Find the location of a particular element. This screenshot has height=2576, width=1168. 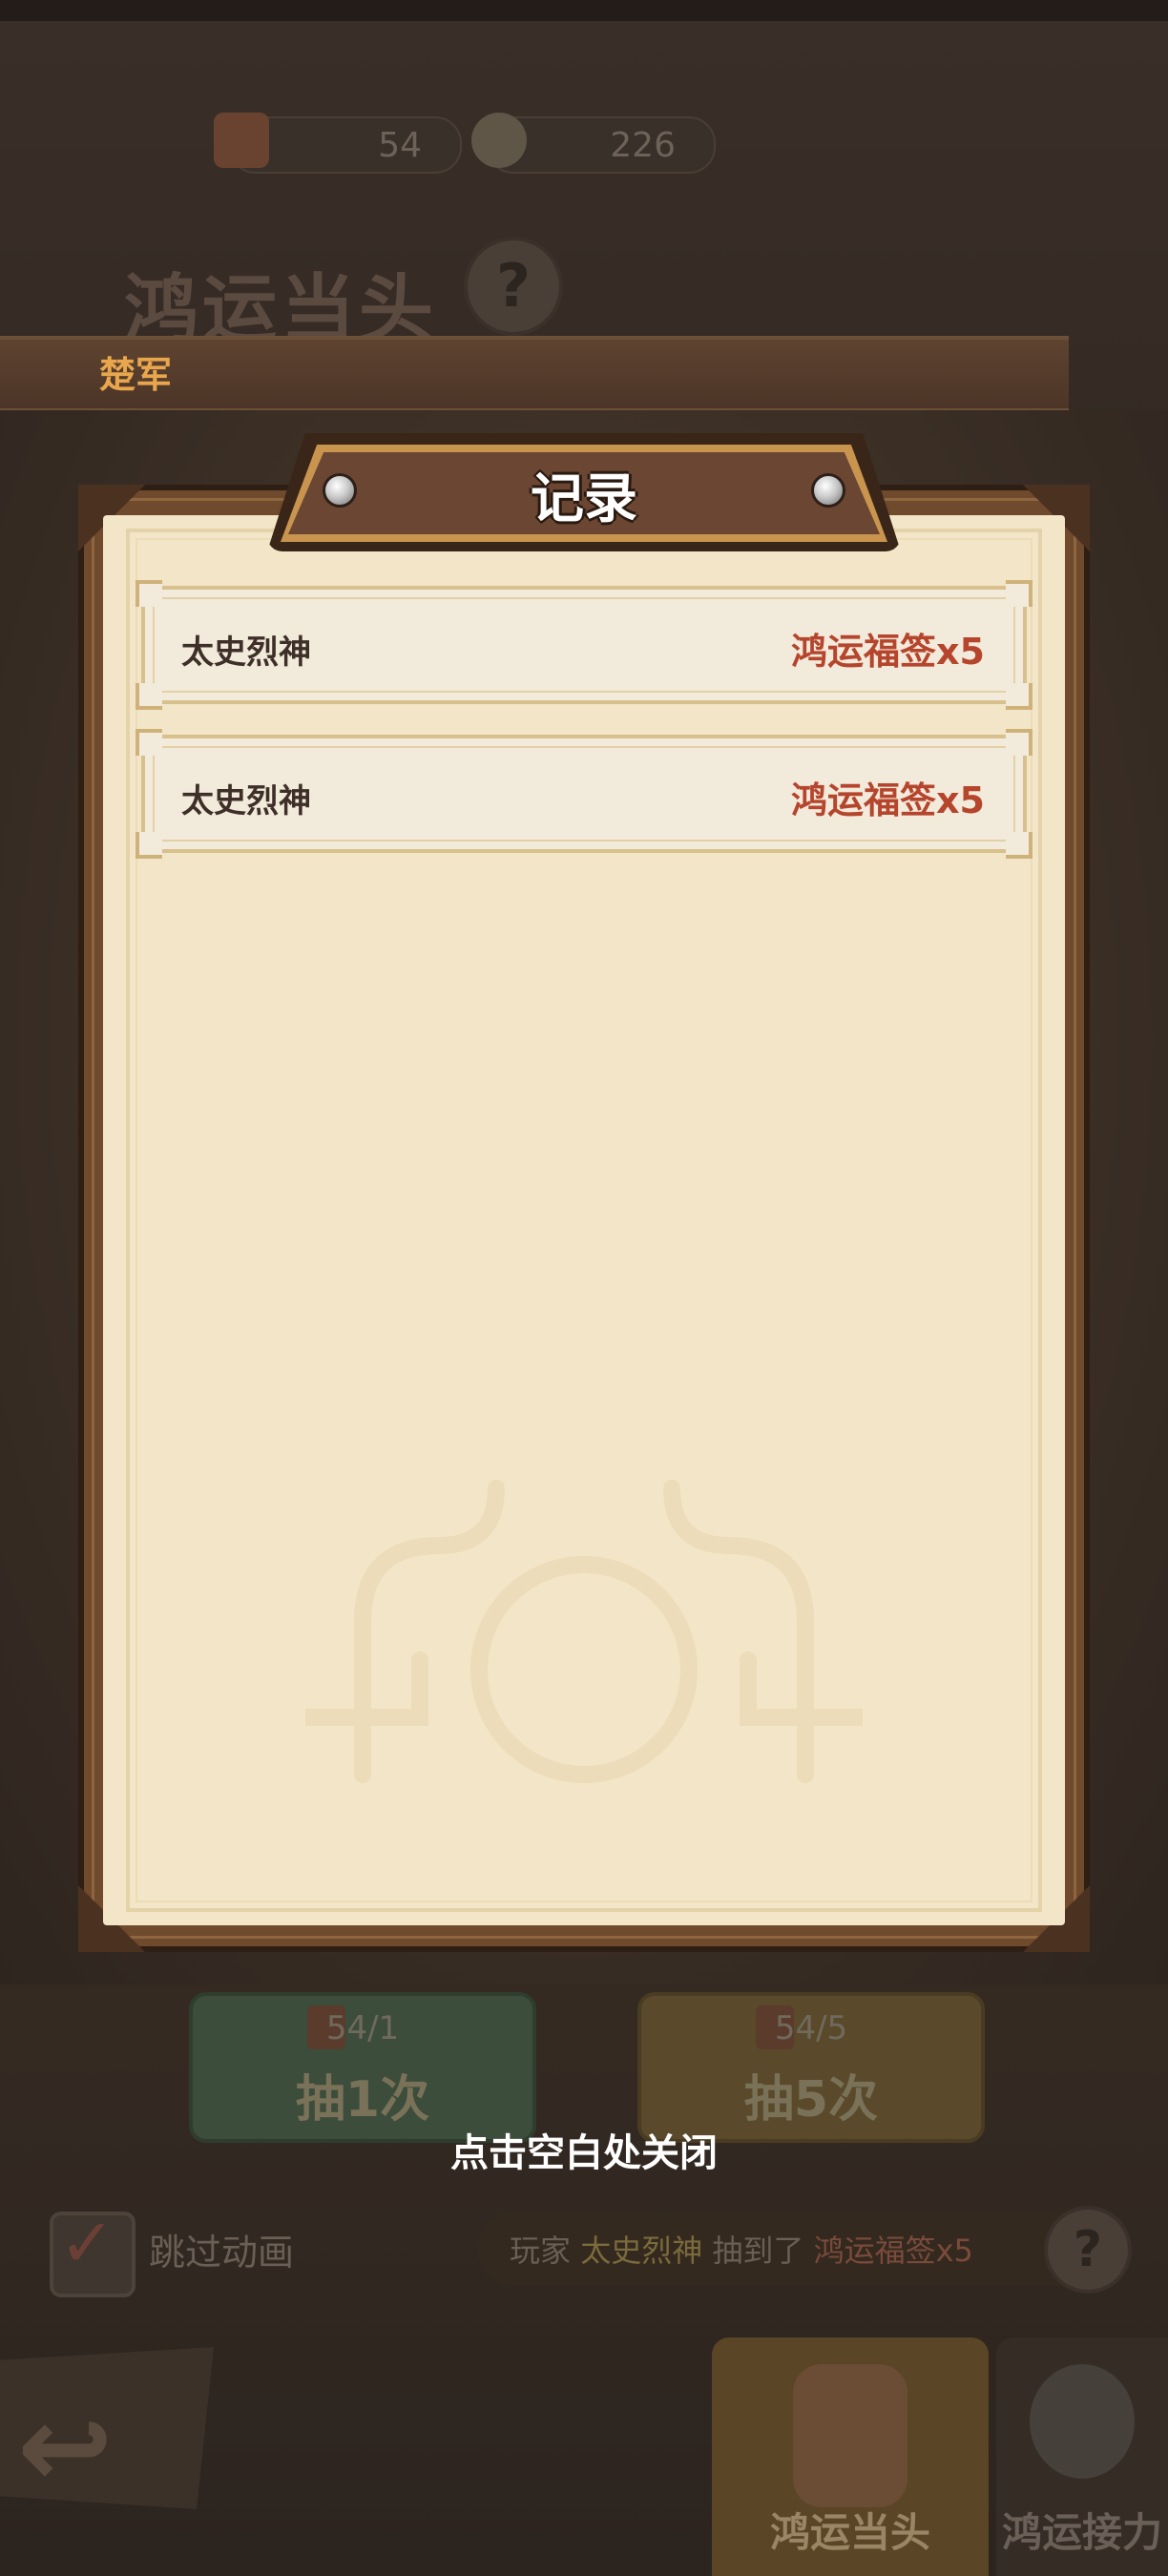

dialog-title: 记录 is located at coordinates (584, 499).